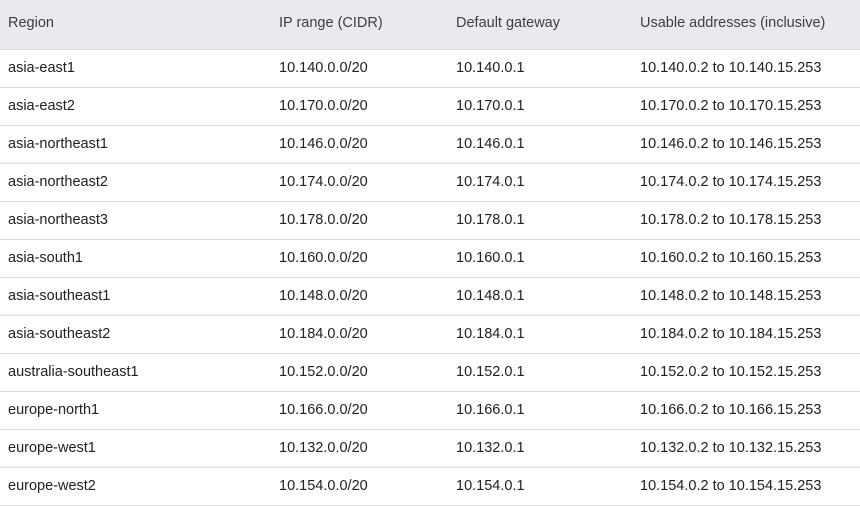 This screenshot has height=506, width=860. Describe the element at coordinates (731, 182) in the screenshot. I see `usable-addresses-cell: 10.174.0.2 to 10.174.15.253` at that location.